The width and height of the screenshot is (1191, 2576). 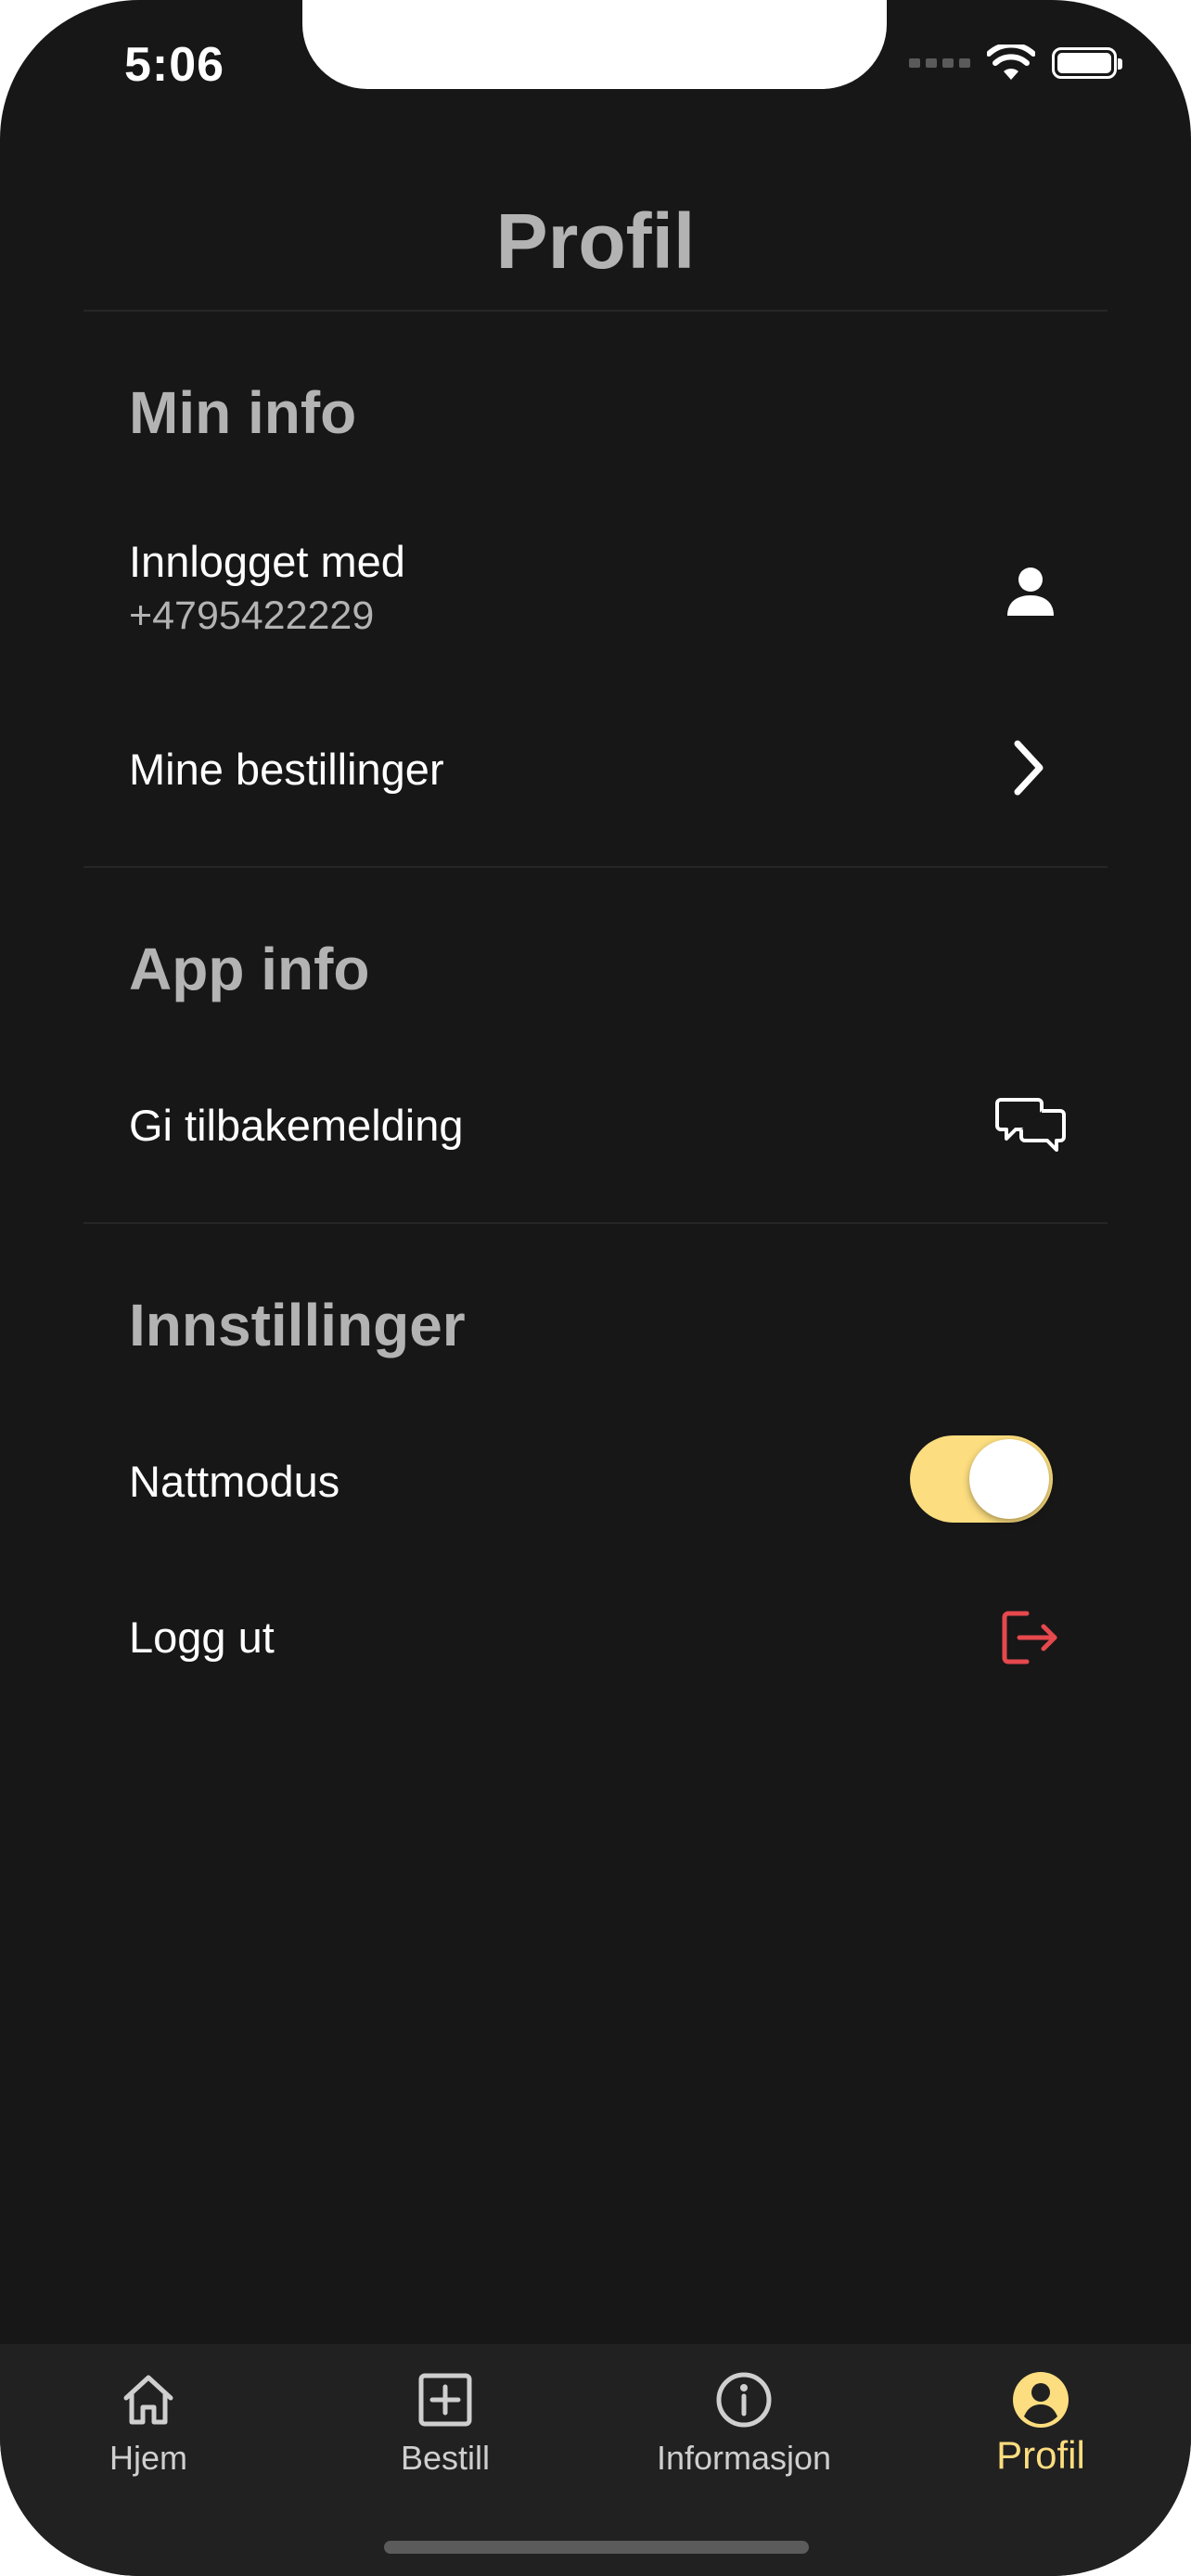 What do you see at coordinates (1028, 767) in the screenshot?
I see `chevron-right-icon` at bounding box center [1028, 767].